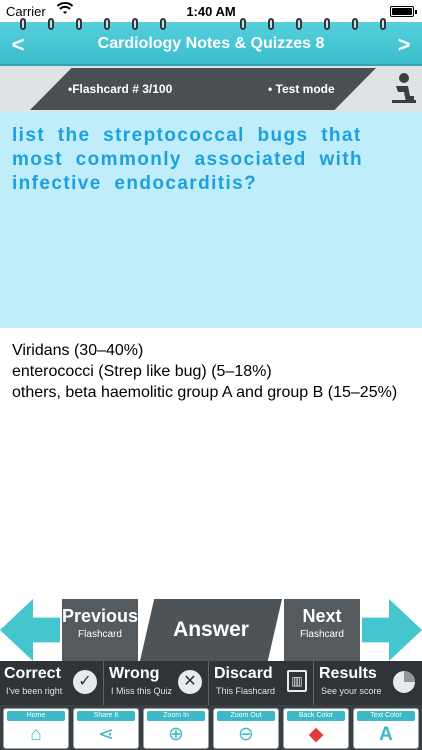  What do you see at coordinates (176, 734) in the screenshot?
I see `zoom-in-icon: ⊕` at bounding box center [176, 734].